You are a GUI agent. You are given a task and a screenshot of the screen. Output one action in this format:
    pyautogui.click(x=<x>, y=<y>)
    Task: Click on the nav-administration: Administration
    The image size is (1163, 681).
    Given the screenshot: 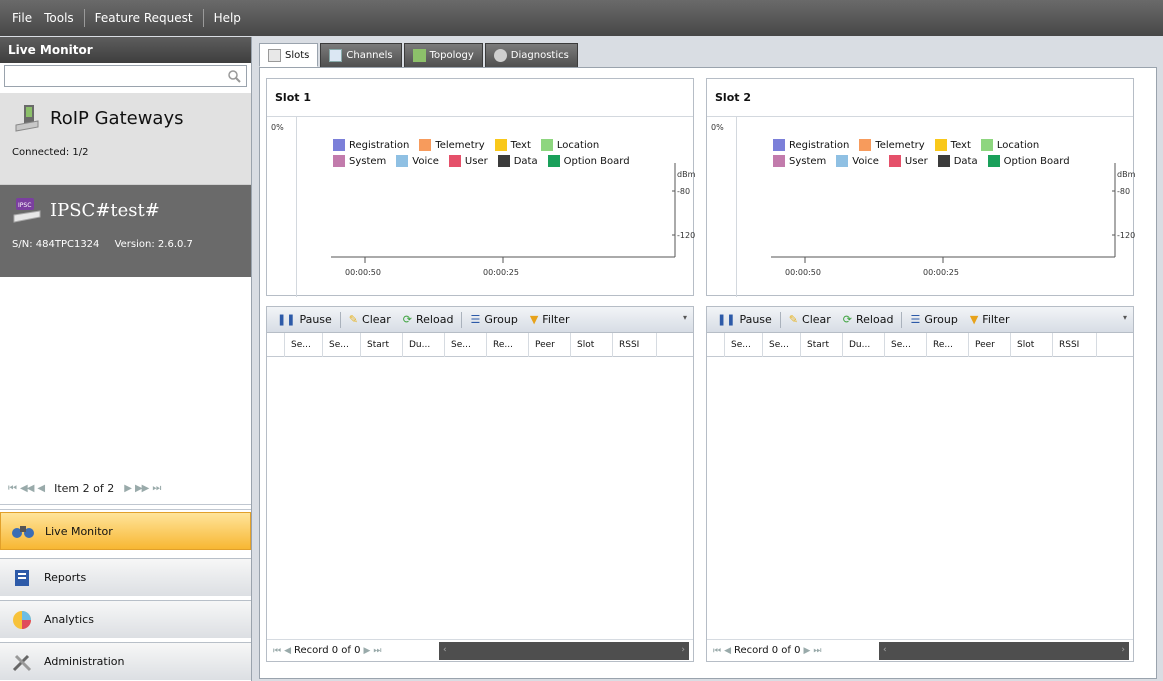 What is the action you would take?
    pyautogui.click(x=125, y=661)
    